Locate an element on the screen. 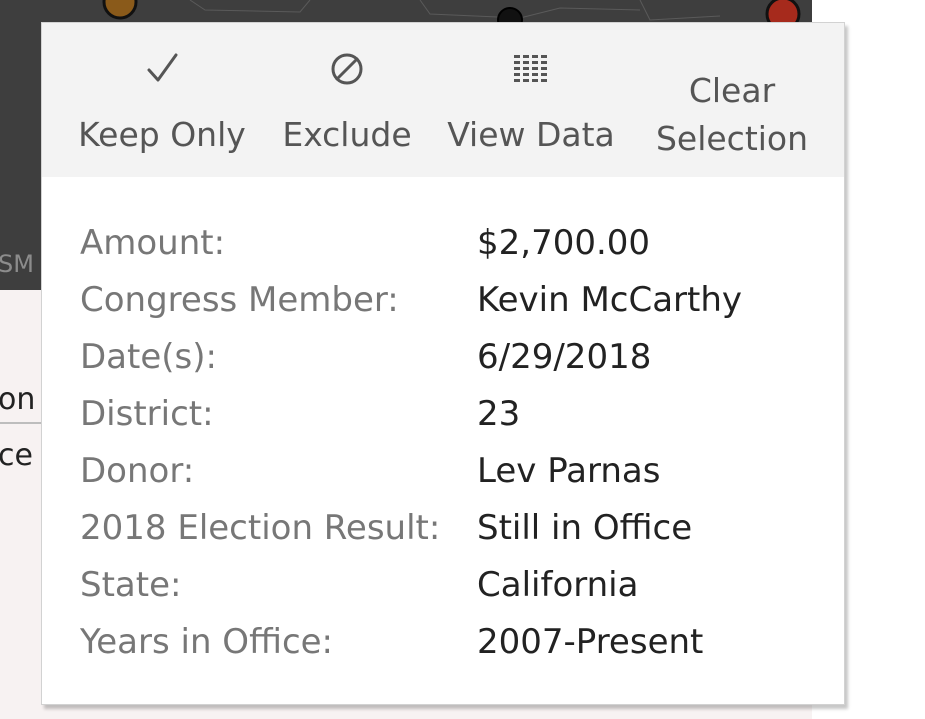 This screenshot has width=925, height=719. field-value: Still in Office is located at coordinates (585, 528).